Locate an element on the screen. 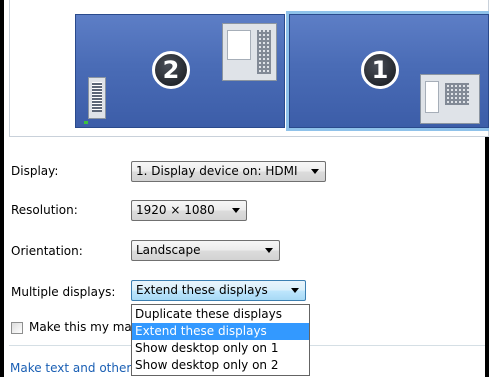 The width and height of the screenshot is (489, 377). dropdown-option-extend: Extend these displays is located at coordinates (220, 331).